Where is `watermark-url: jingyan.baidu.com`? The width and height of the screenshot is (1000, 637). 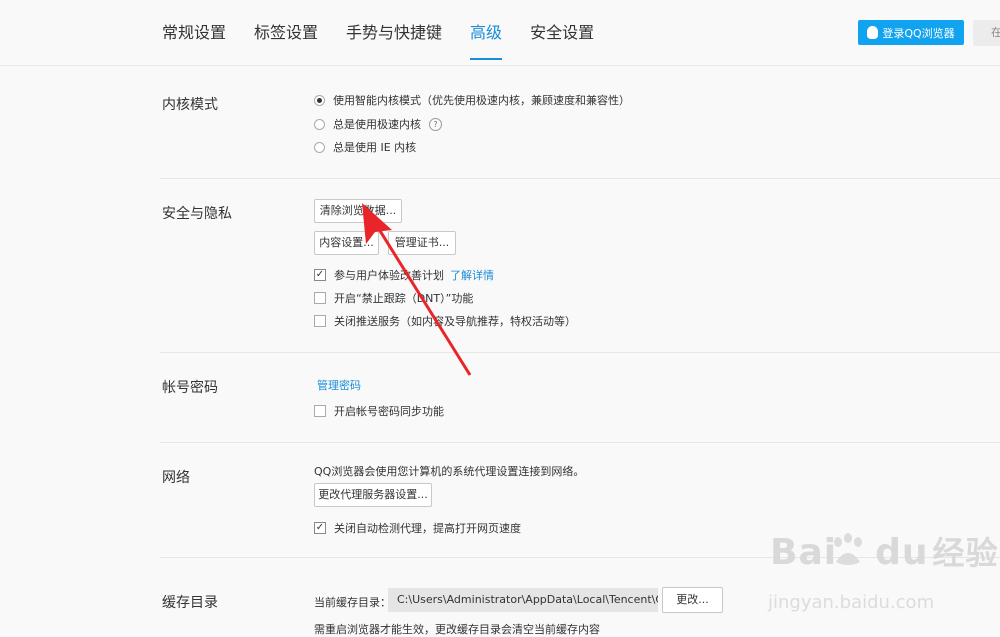 watermark-url: jingyan.baidu.com is located at coordinates (851, 602).